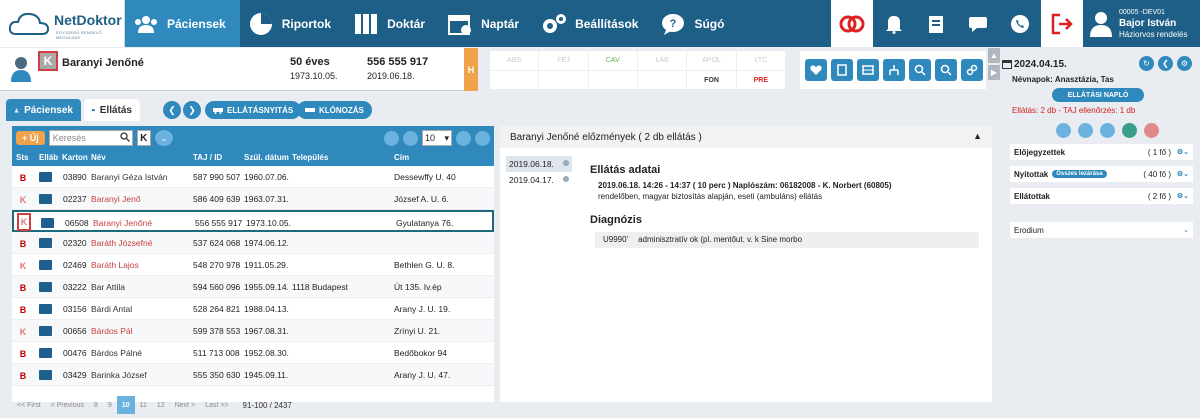  I want to click on nav-reports: Riportok, so click(292, 23).